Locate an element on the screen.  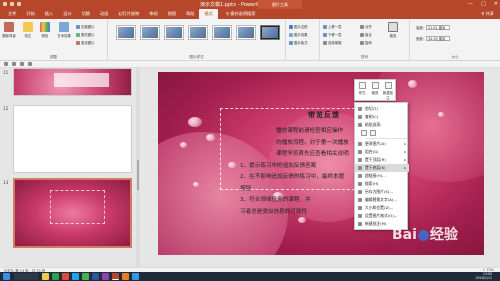
start-icon is located at coordinates (6, 276).